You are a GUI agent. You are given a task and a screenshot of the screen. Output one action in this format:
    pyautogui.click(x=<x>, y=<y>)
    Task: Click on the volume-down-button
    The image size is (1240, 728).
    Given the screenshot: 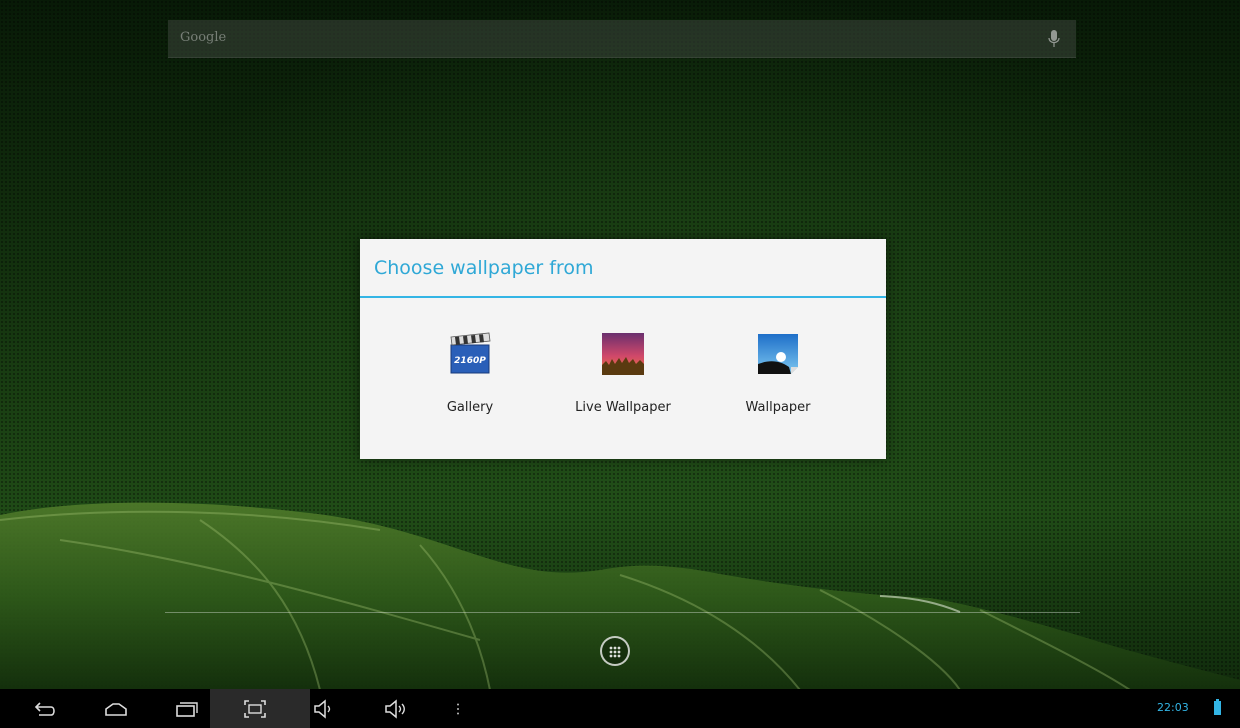 What is the action you would take?
    pyautogui.click(x=324, y=708)
    